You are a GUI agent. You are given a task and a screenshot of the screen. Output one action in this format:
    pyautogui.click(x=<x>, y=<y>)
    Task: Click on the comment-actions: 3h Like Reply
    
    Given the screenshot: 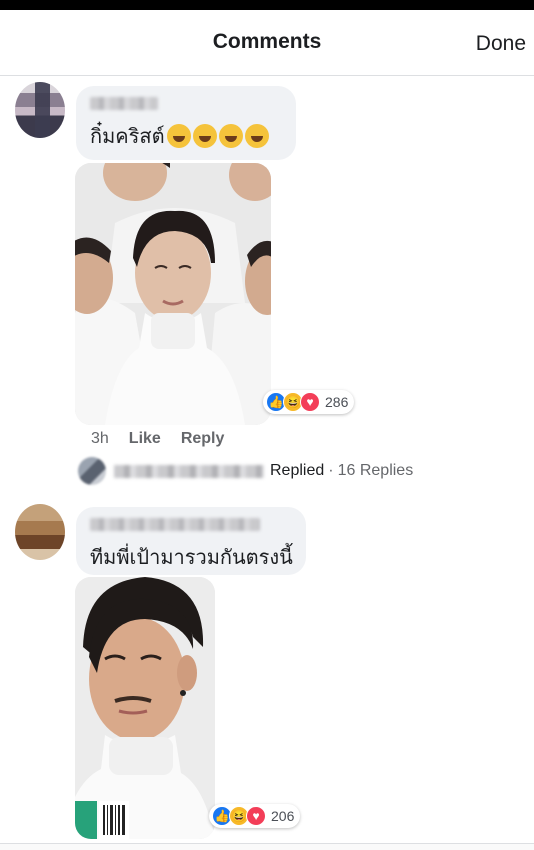 What is the action you would take?
    pyautogui.click(x=157, y=439)
    